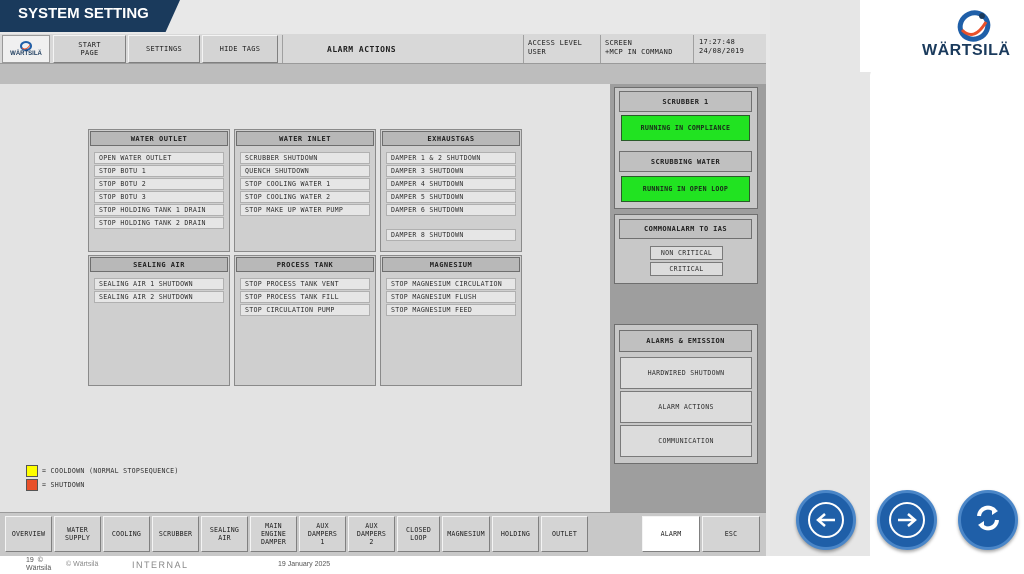 The width and height of the screenshot is (1024, 574). What do you see at coordinates (77, 534) in the screenshot?
I see `nav-water-supply: WATER SUPPLY` at bounding box center [77, 534].